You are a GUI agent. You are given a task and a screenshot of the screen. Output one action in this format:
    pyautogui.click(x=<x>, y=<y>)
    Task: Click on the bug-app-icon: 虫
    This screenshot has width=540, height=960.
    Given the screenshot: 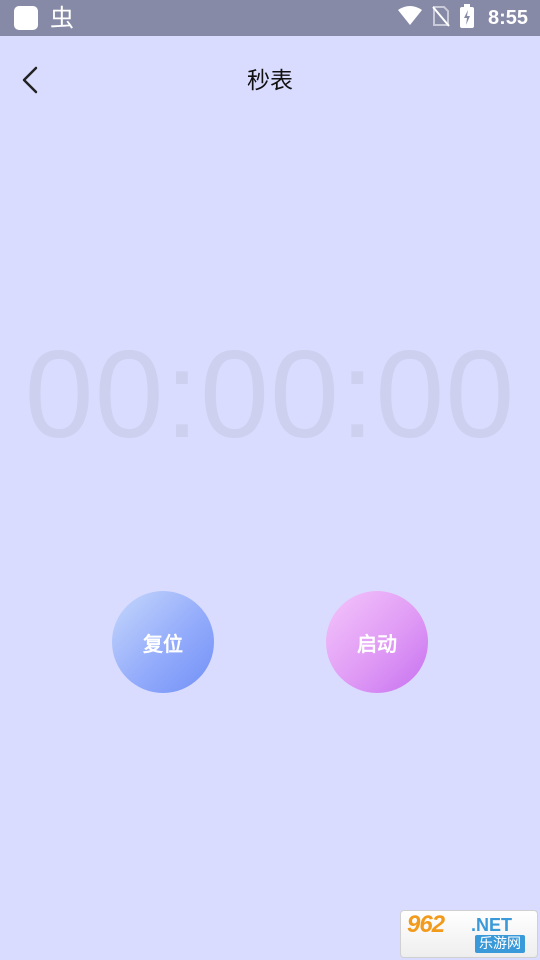 What is the action you would take?
    pyautogui.click(x=62, y=18)
    